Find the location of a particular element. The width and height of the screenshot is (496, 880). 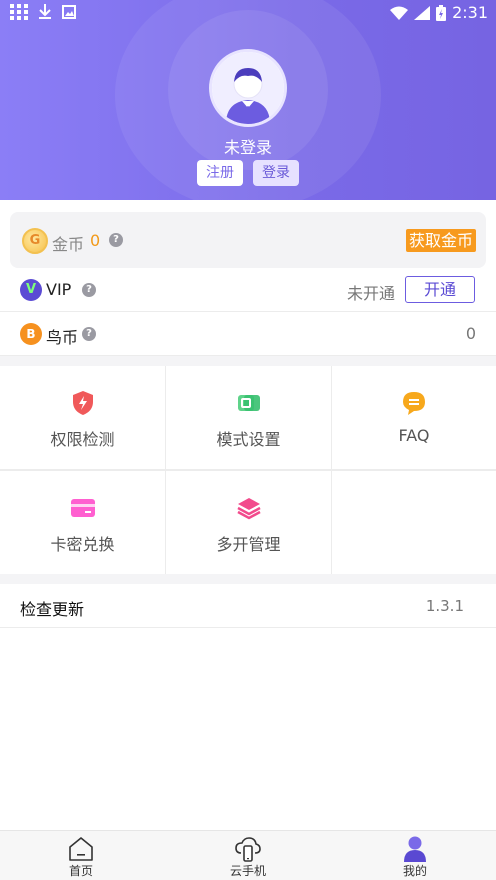

default-avatar-icon is located at coordinates (248, 88).